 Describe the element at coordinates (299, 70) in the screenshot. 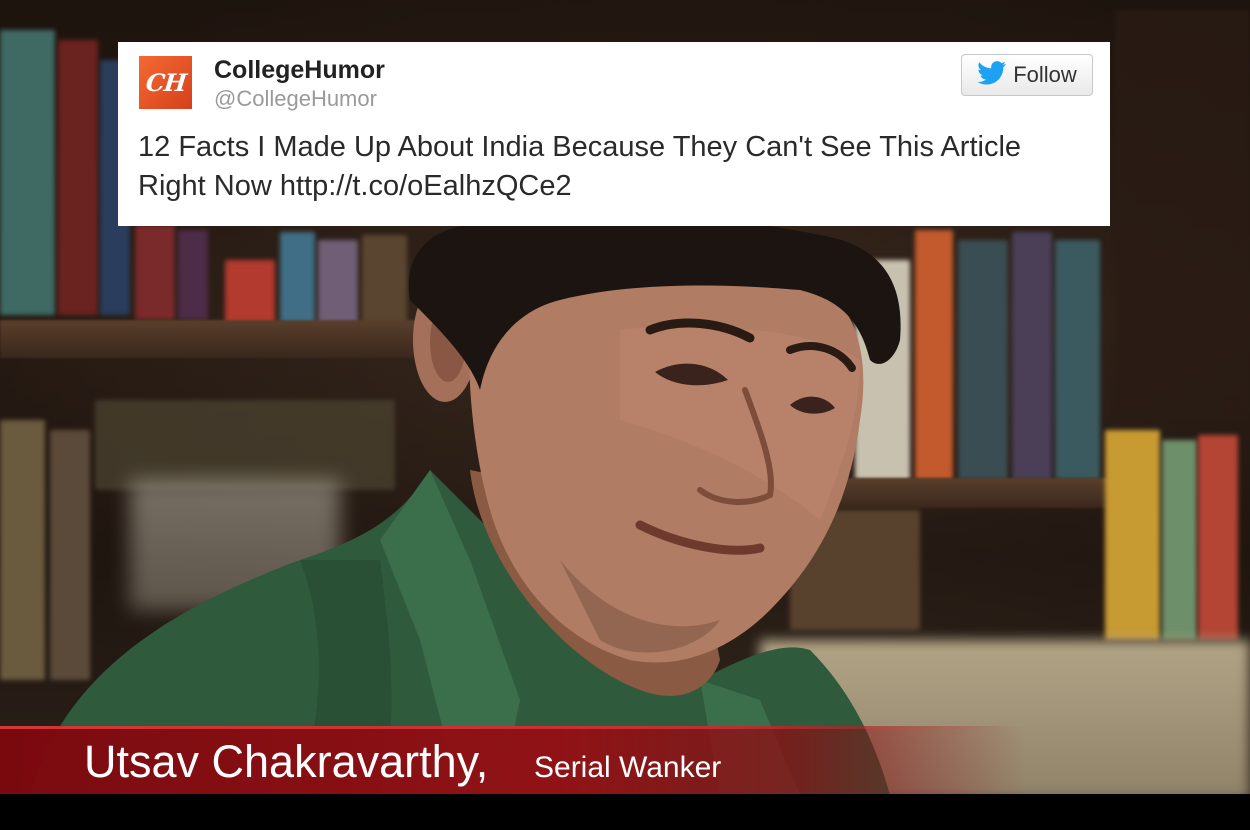

I see `tweet-display-name: CollegeHumor` at that location.